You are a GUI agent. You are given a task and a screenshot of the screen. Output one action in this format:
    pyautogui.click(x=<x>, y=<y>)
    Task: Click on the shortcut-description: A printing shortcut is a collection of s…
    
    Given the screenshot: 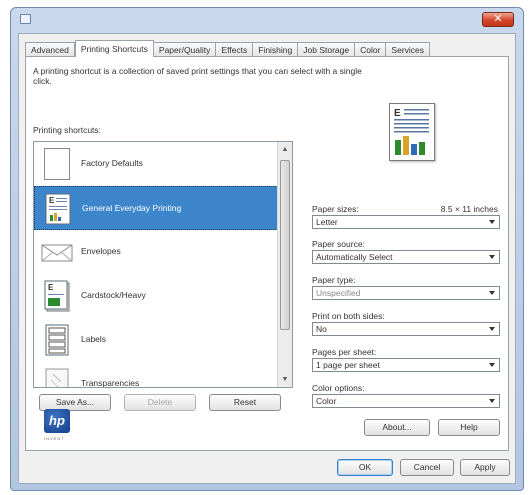 What is the action you would take?
    pyautogui.click(x=197, y=76)
    